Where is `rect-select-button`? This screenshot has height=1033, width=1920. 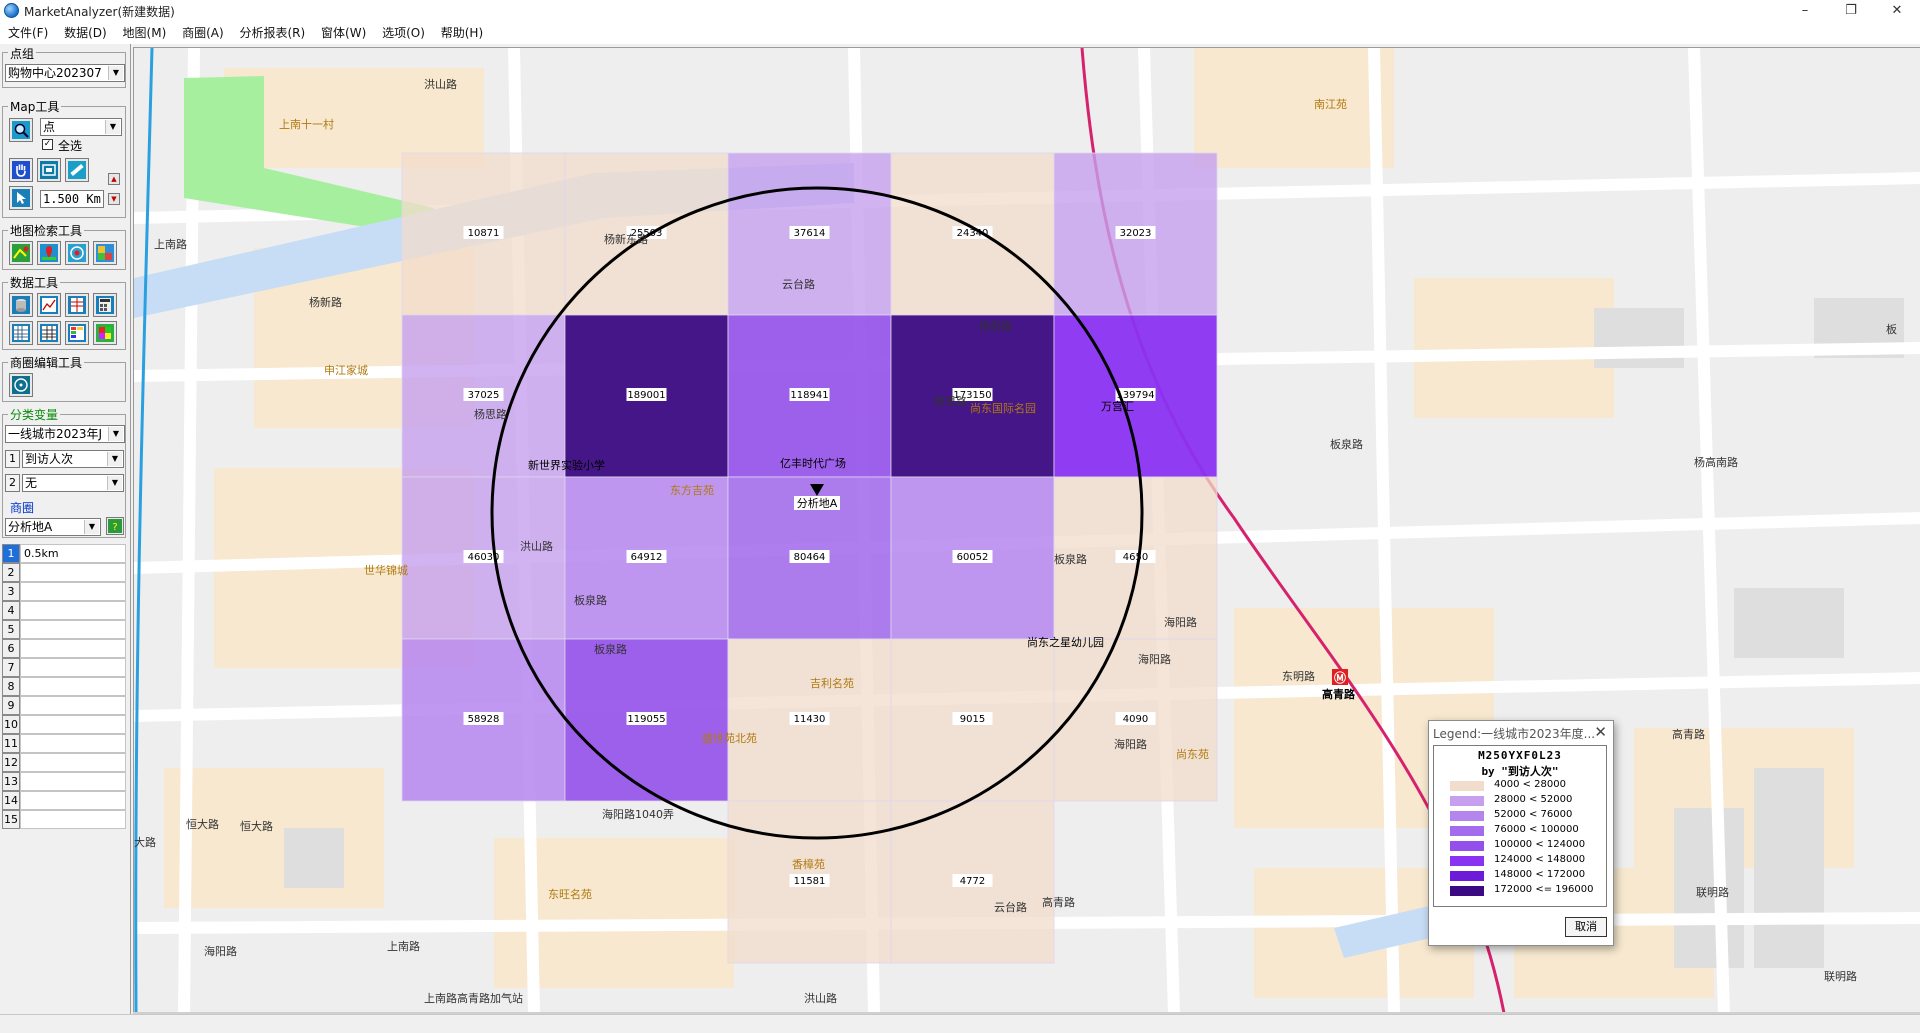
rect-select-button is located at coordinates (49, 170).